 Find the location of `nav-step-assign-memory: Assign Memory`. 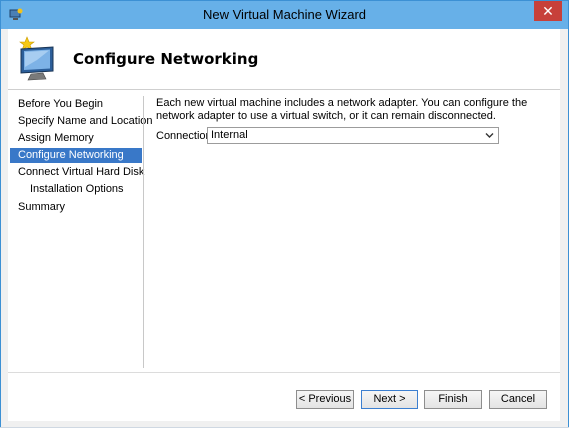

nav-step-assign-memory: Assign Memory is located at coordinates (76, 138).